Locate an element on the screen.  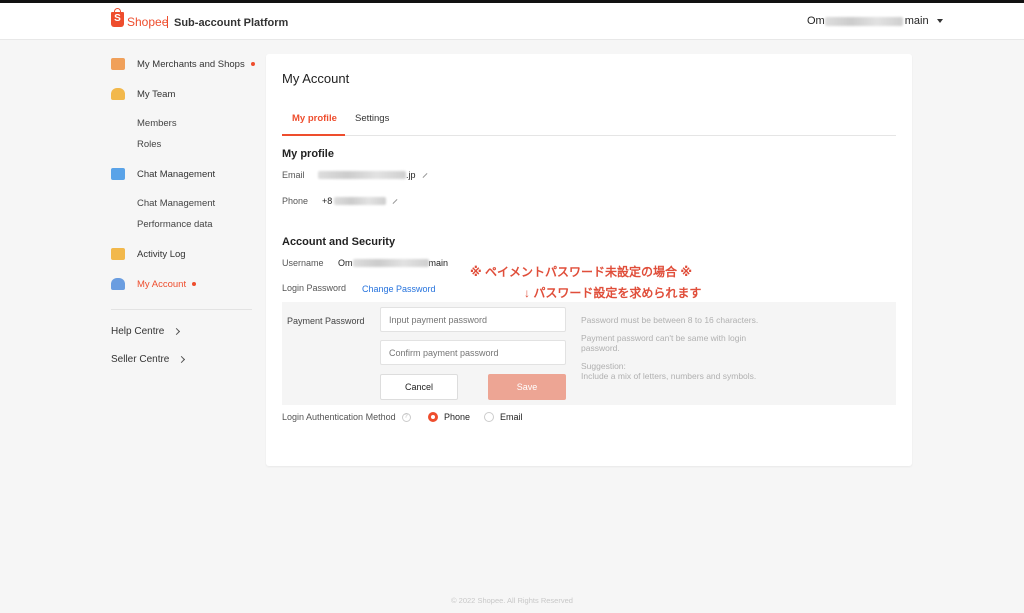
auth-radio-phone: Phone is located at coordinates (449, 417).